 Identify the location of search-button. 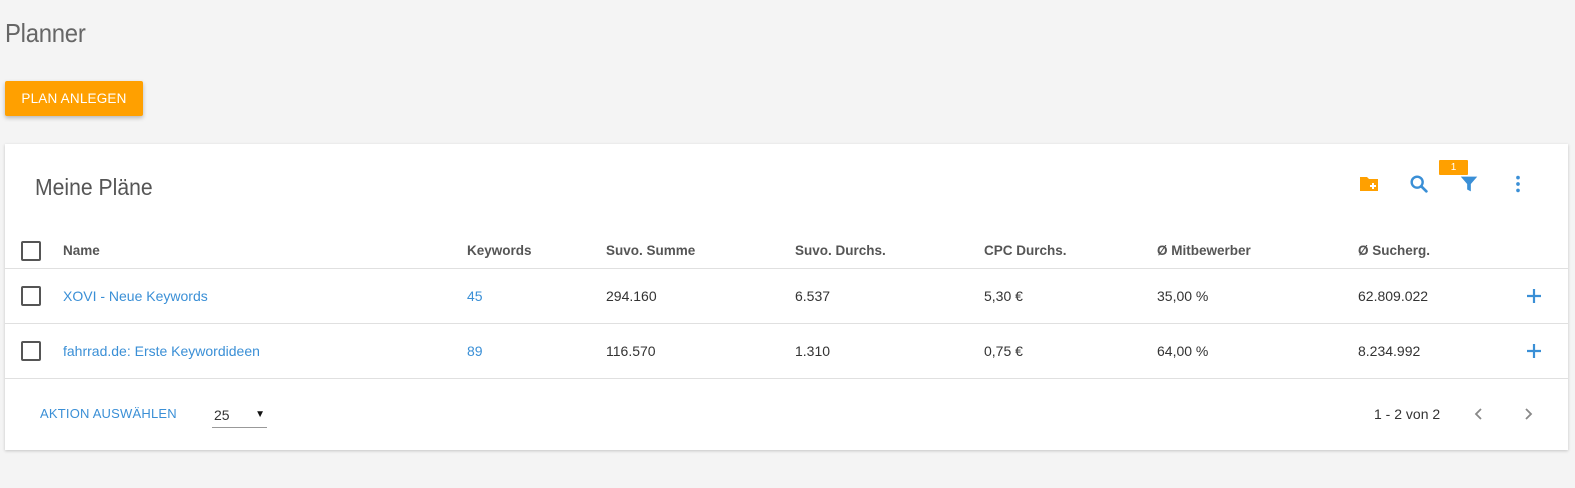
(1419, 184).